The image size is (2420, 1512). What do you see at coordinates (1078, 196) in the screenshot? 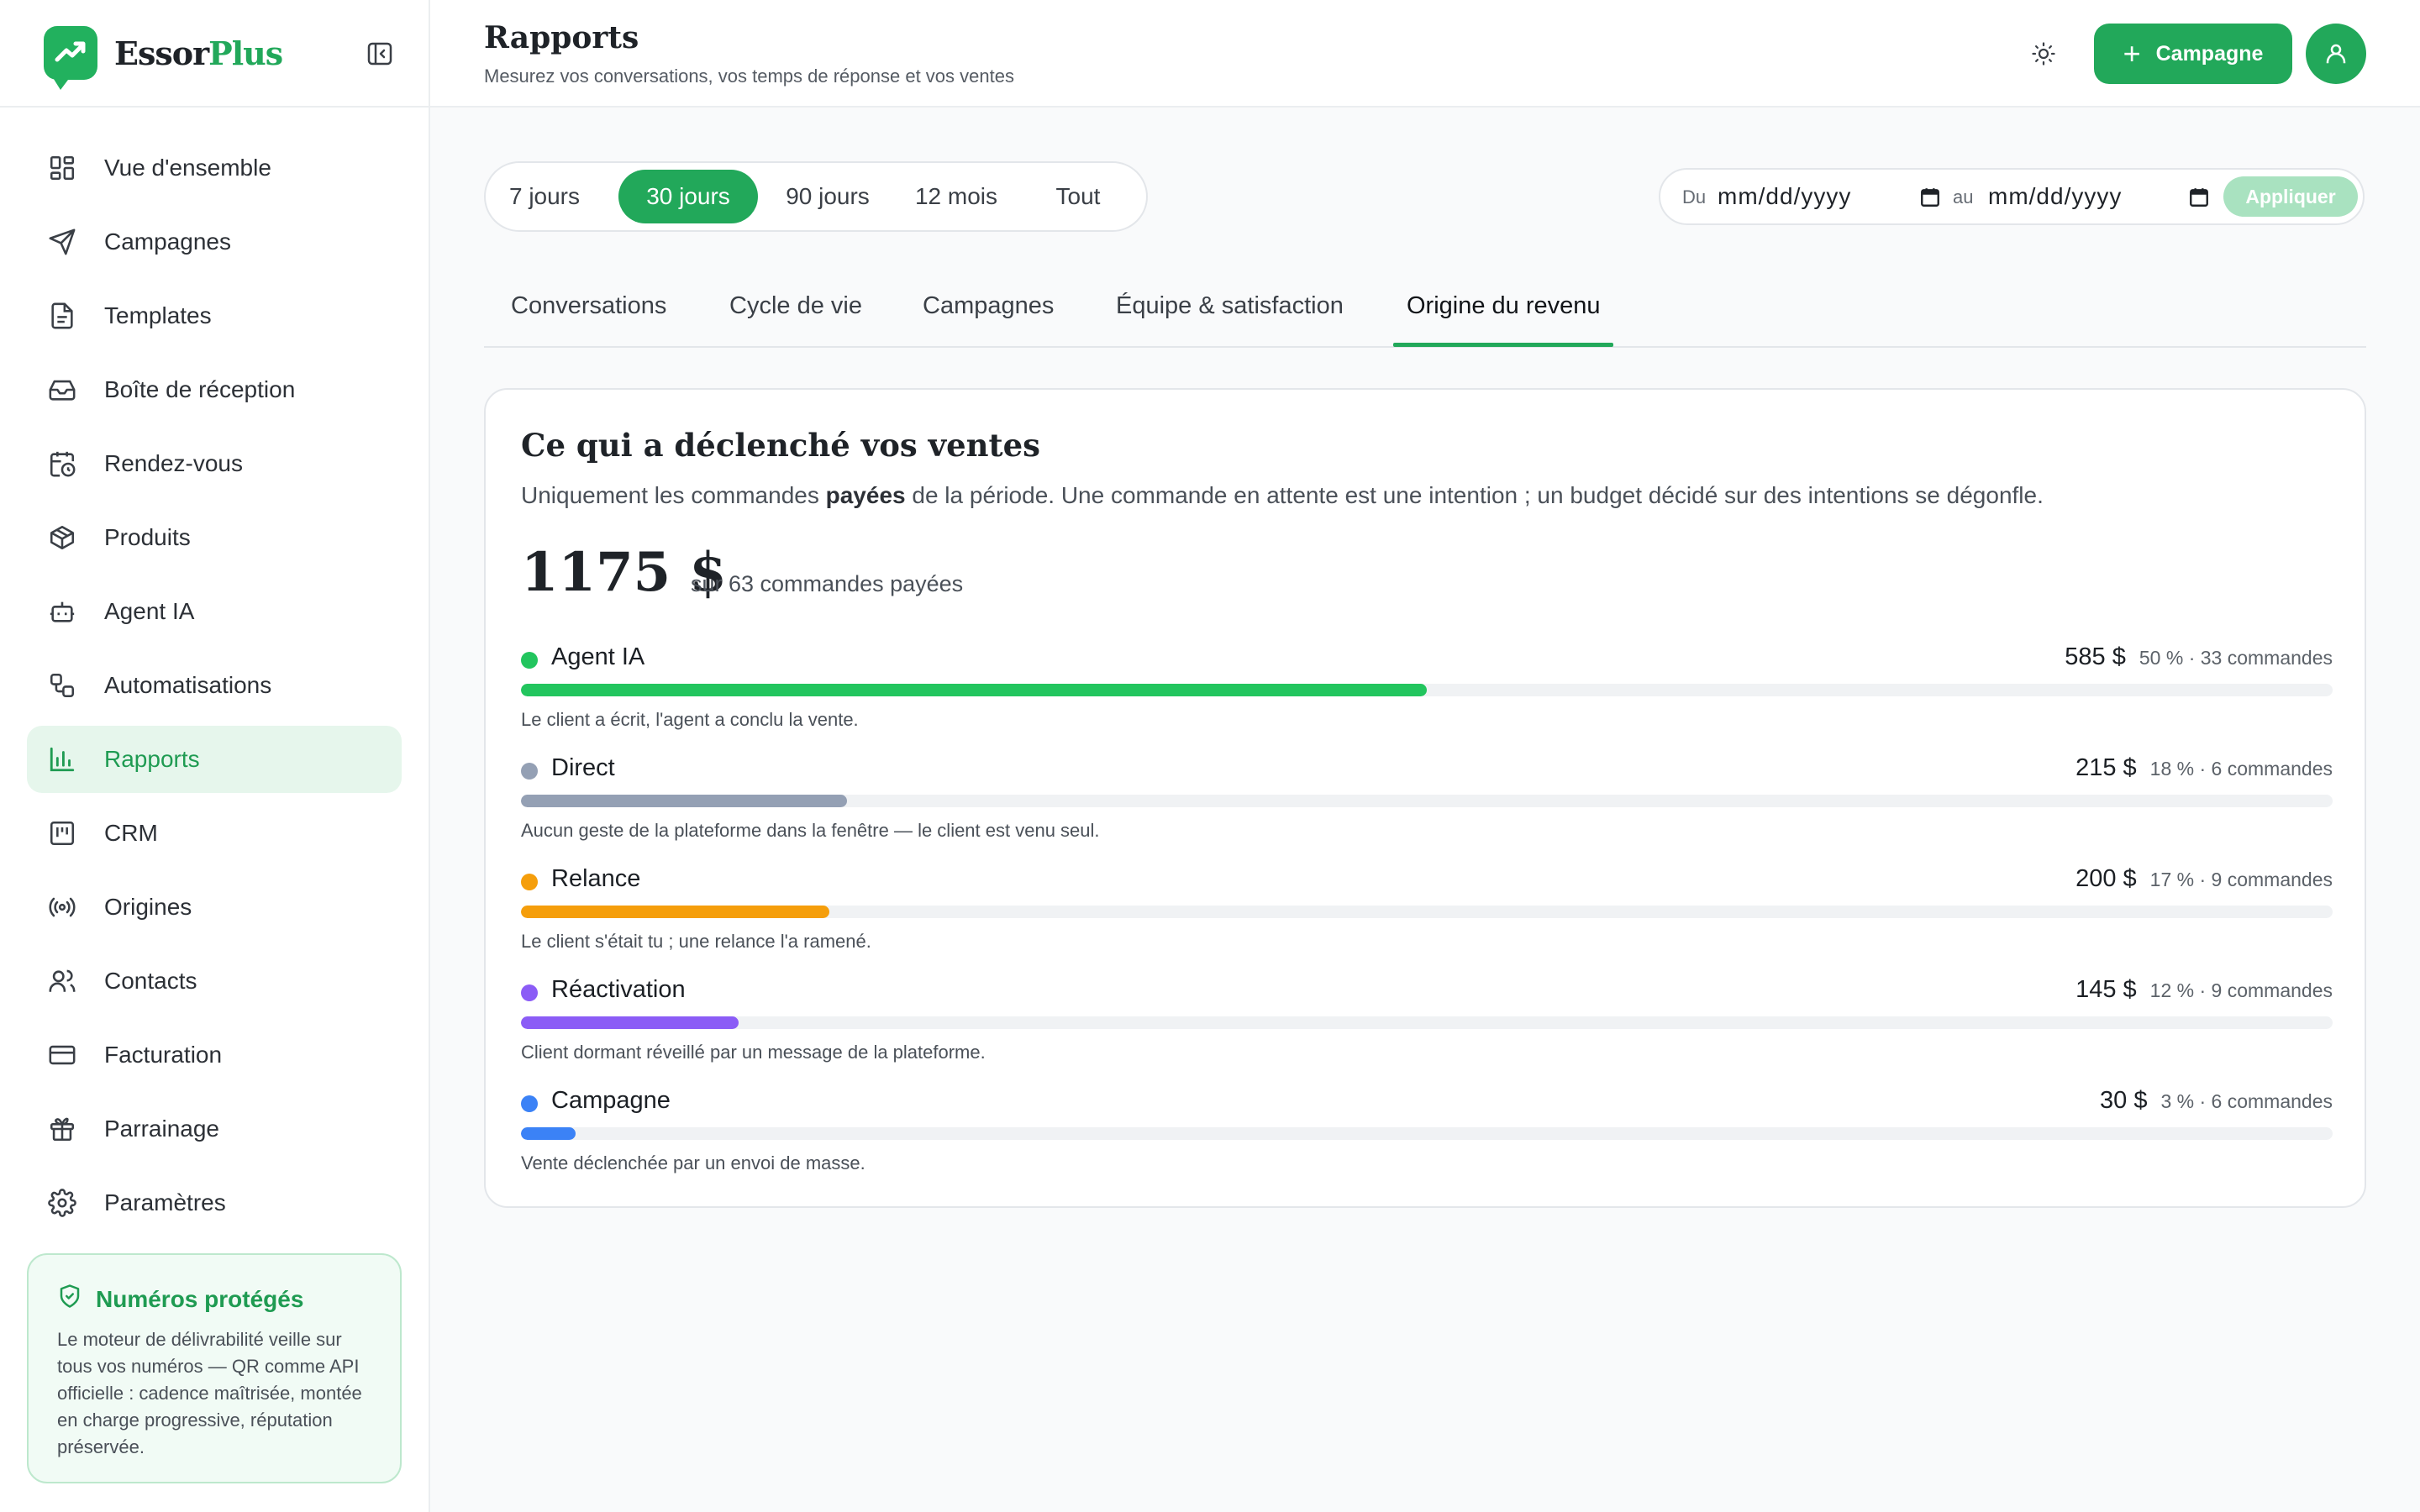
I see `range-all: Tout` at bounding box center [1078, 196].